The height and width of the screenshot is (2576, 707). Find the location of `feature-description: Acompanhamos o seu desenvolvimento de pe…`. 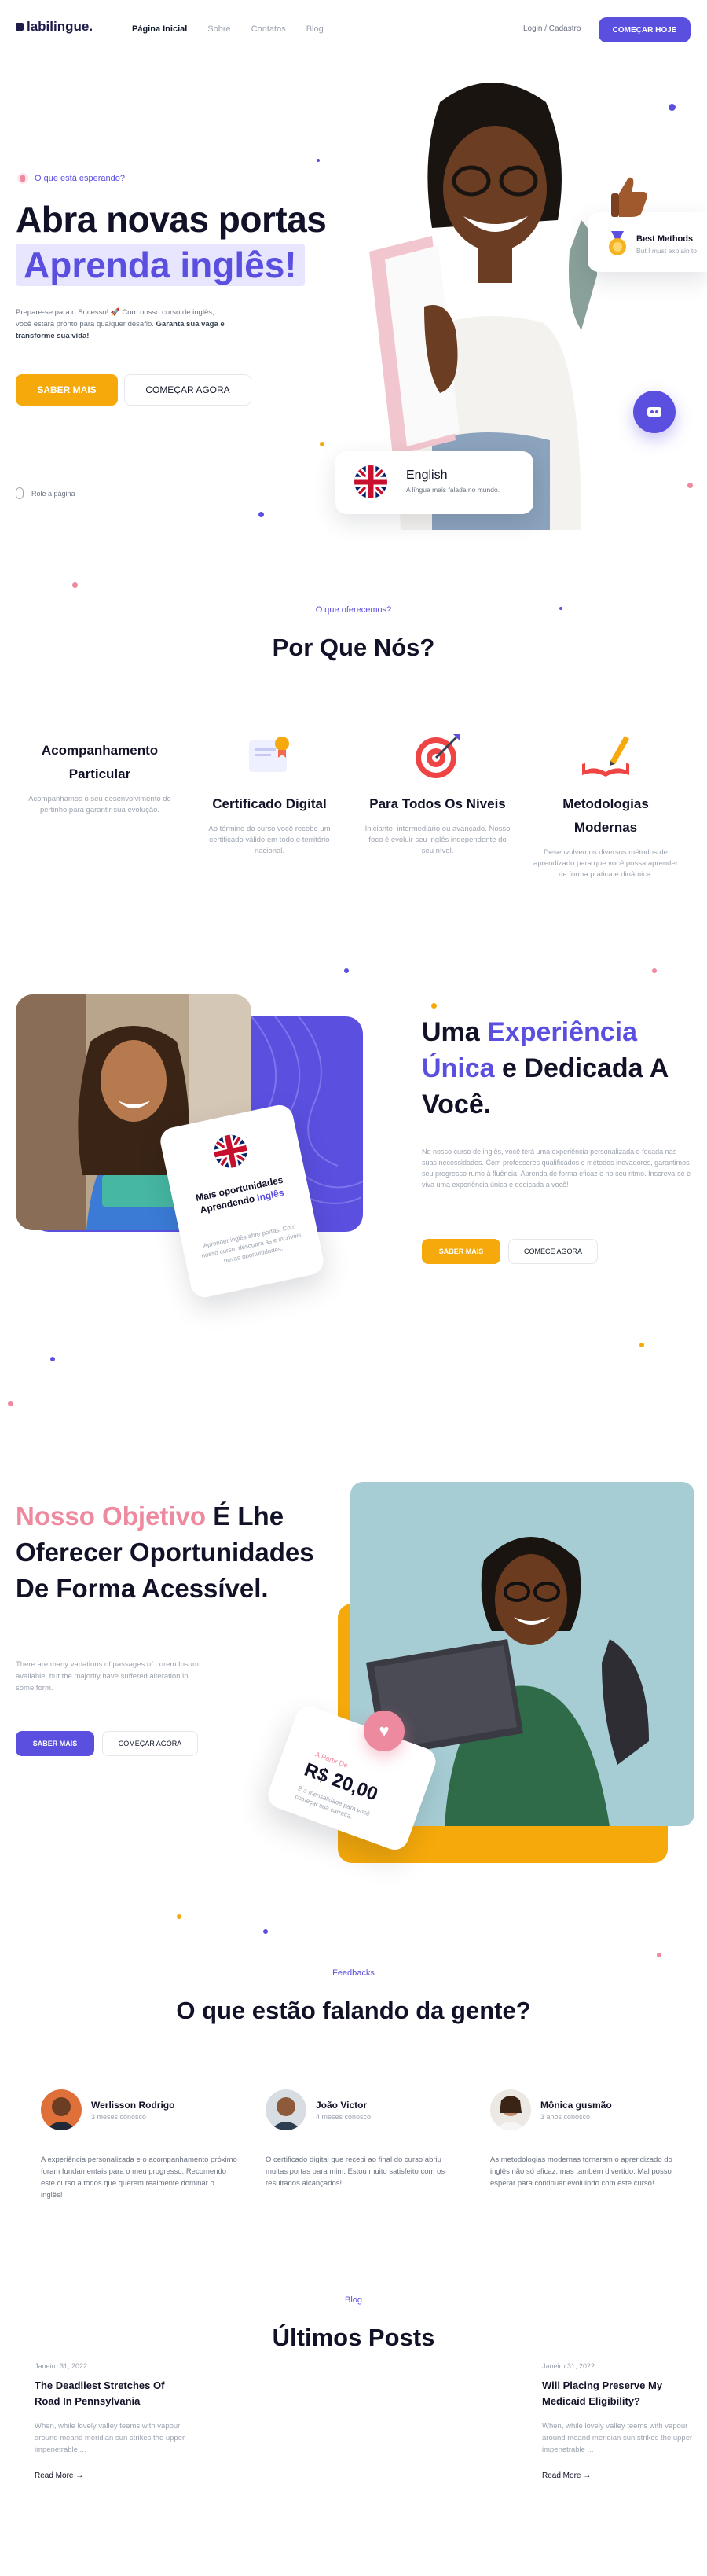

feature-description: Acompanhamos o seu desenvolvimento de pe… is located at coordinates (99, 804).